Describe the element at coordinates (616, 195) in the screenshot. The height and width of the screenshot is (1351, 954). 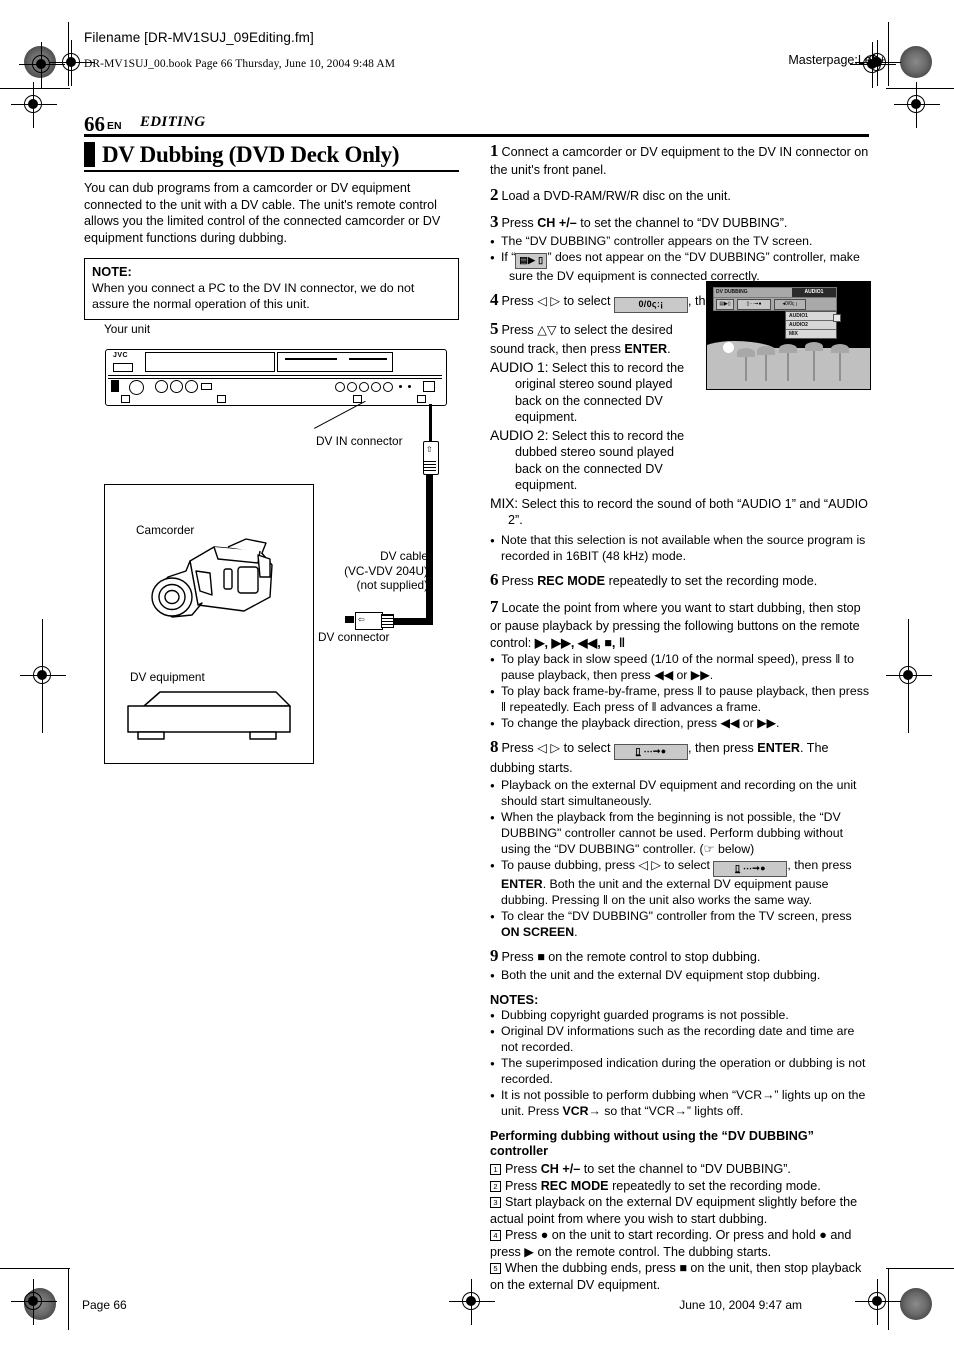
I see `step-2-text: Load a DVD-RAM/RW/R disc on the unit.` at that location.